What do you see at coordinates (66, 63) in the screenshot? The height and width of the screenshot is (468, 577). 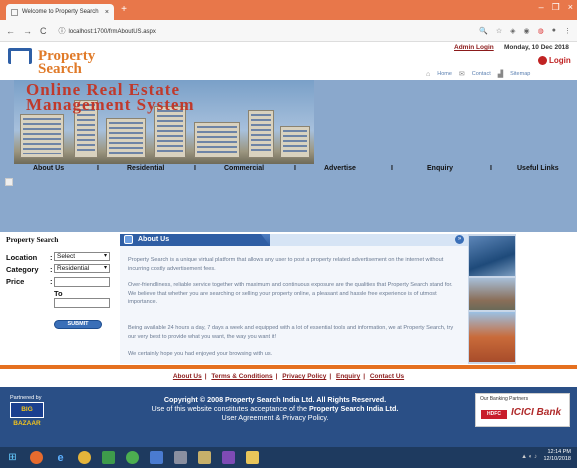 I see `site-logo: Property Search` at bounding box center [66, 63].